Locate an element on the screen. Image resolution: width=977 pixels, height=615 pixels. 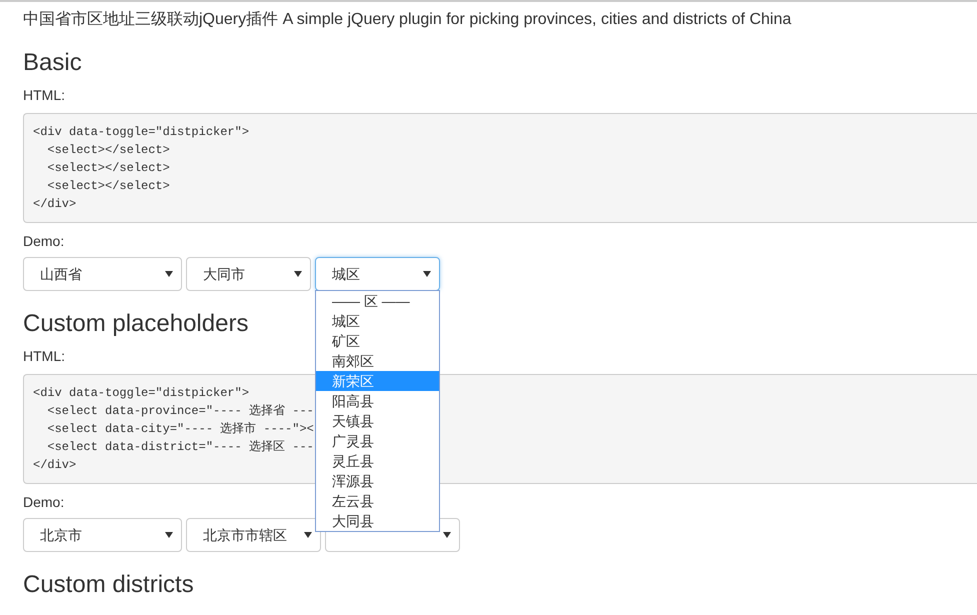
dropdown-option: 城区 is located at coordinates (377, 321).